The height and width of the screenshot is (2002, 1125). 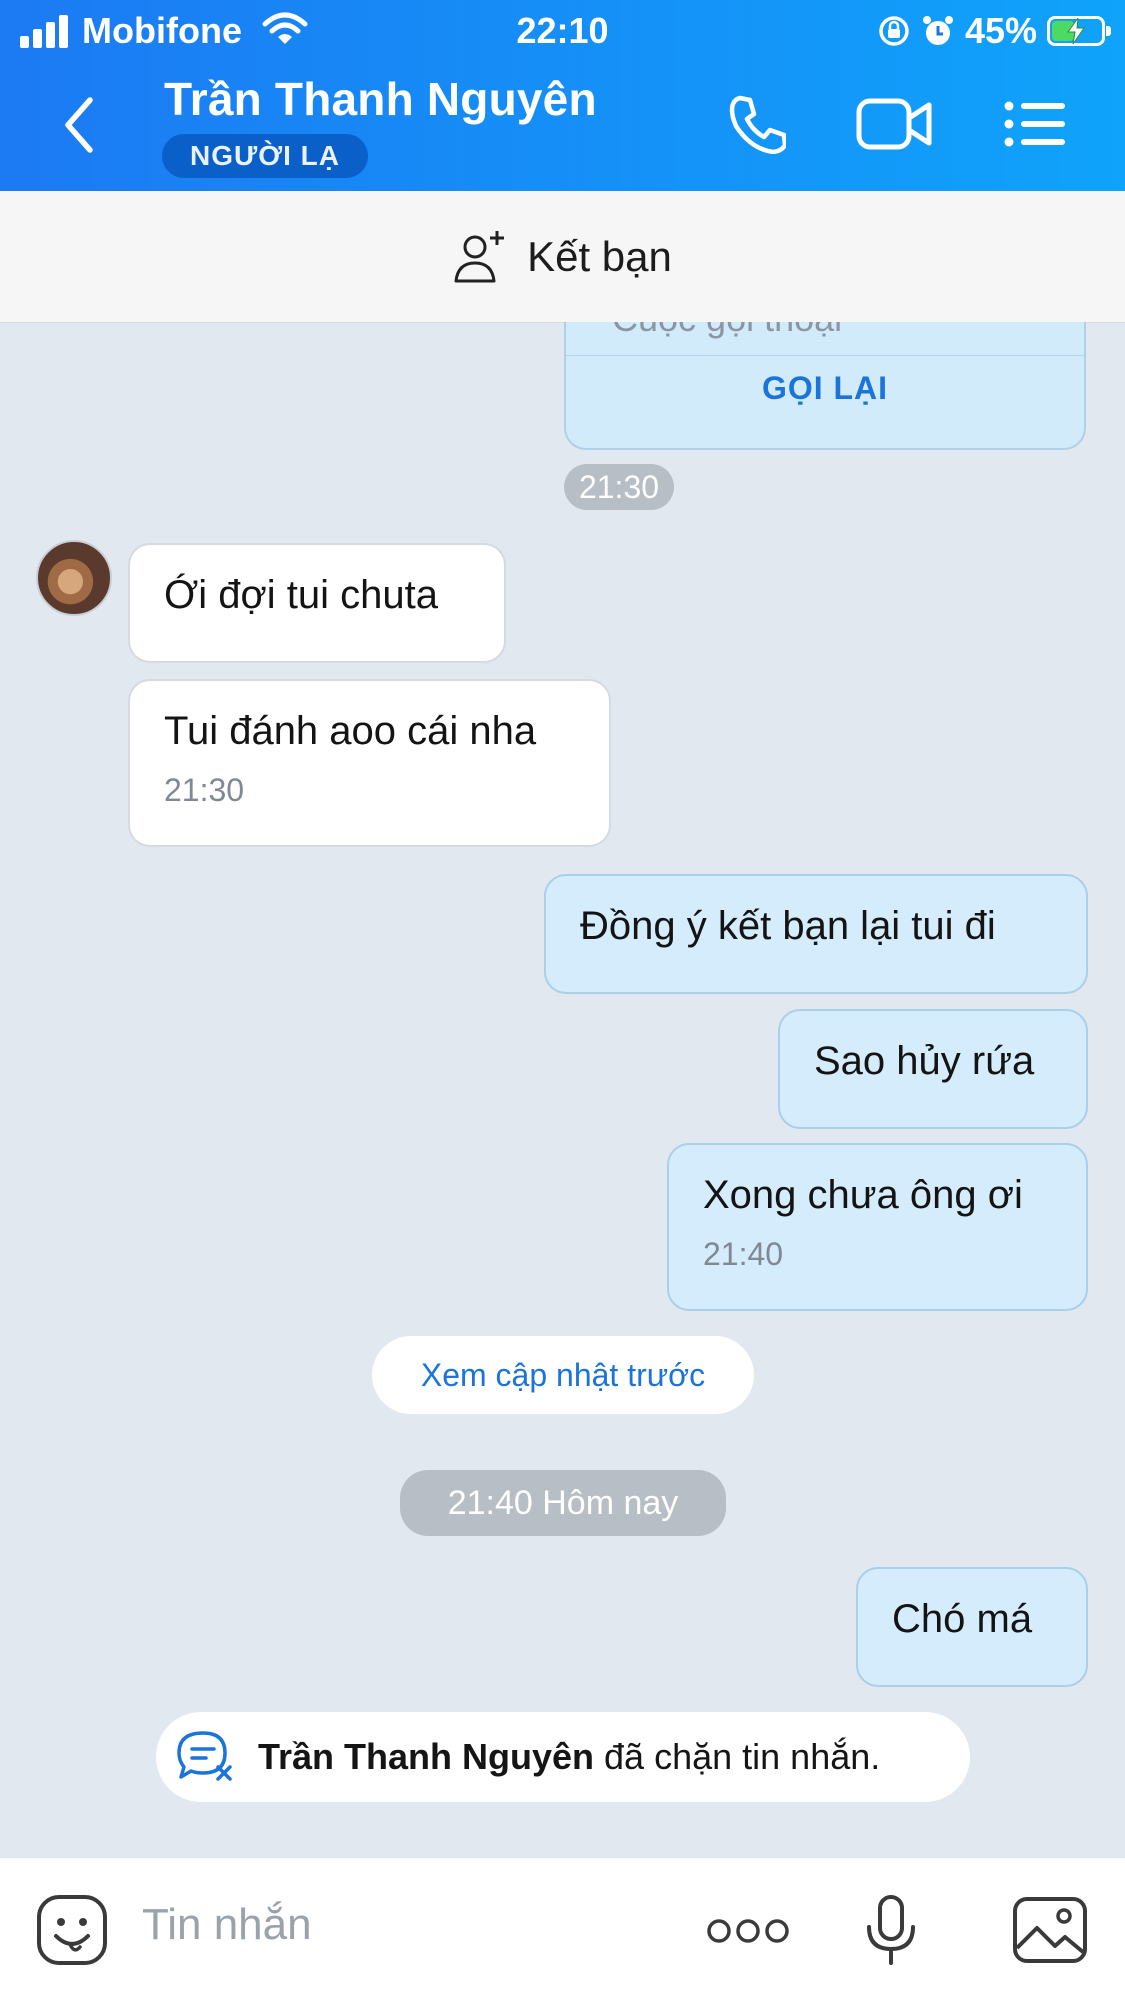 I want to click on time-pill: 21:30, so click(x=619, y=487).